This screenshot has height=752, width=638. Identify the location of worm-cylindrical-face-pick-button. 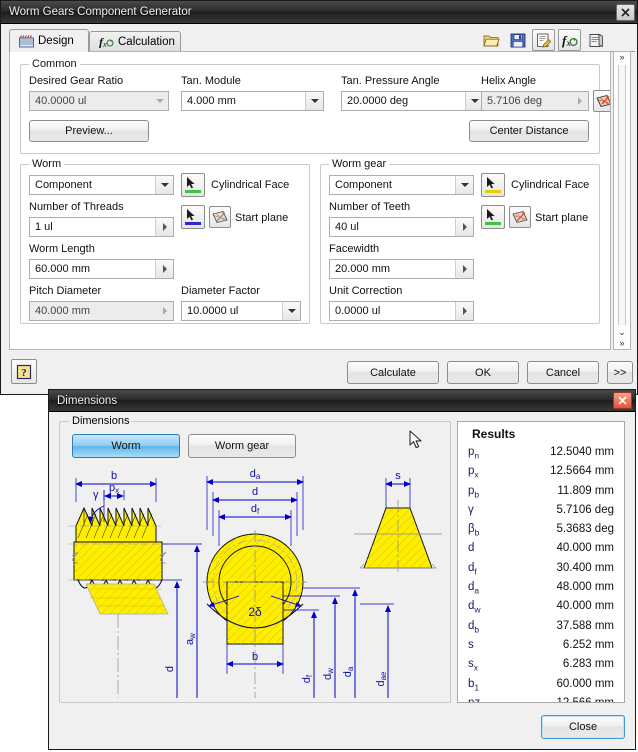
(193, 185).